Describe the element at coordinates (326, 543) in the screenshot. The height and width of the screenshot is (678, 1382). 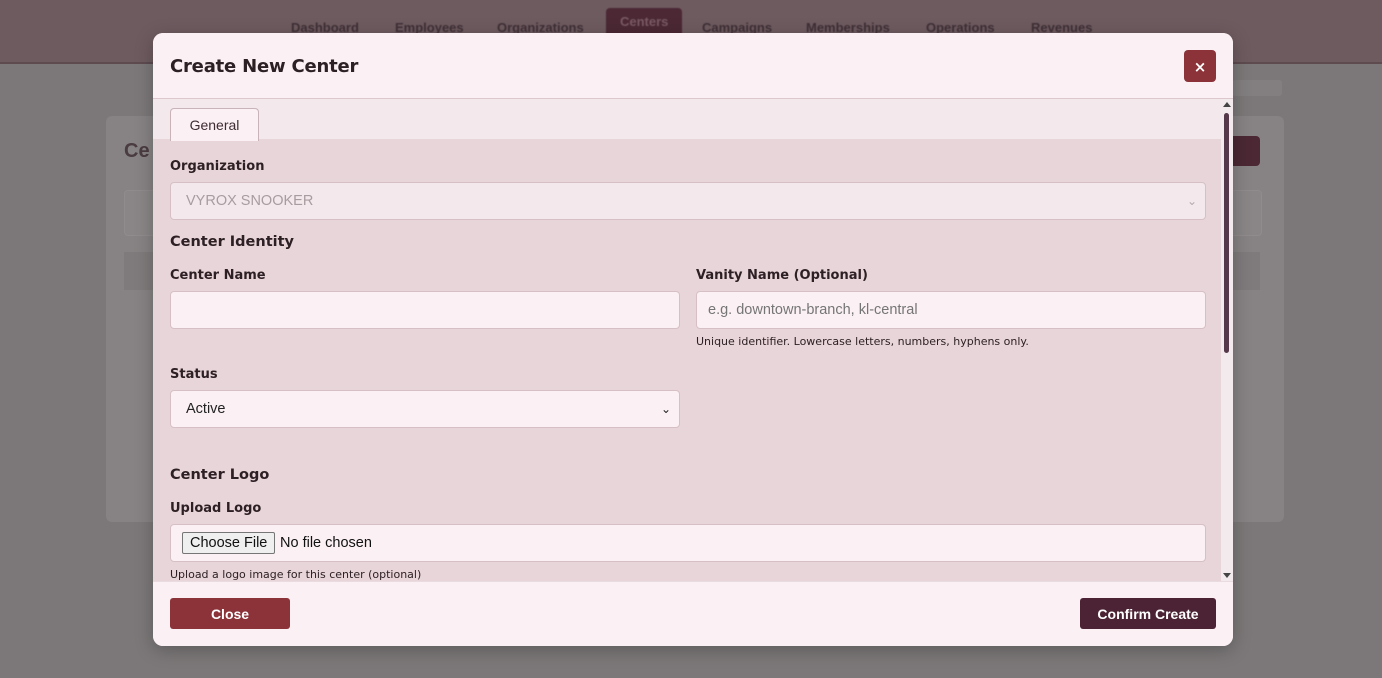
I see `file-status-text: No file chosen` at that location.